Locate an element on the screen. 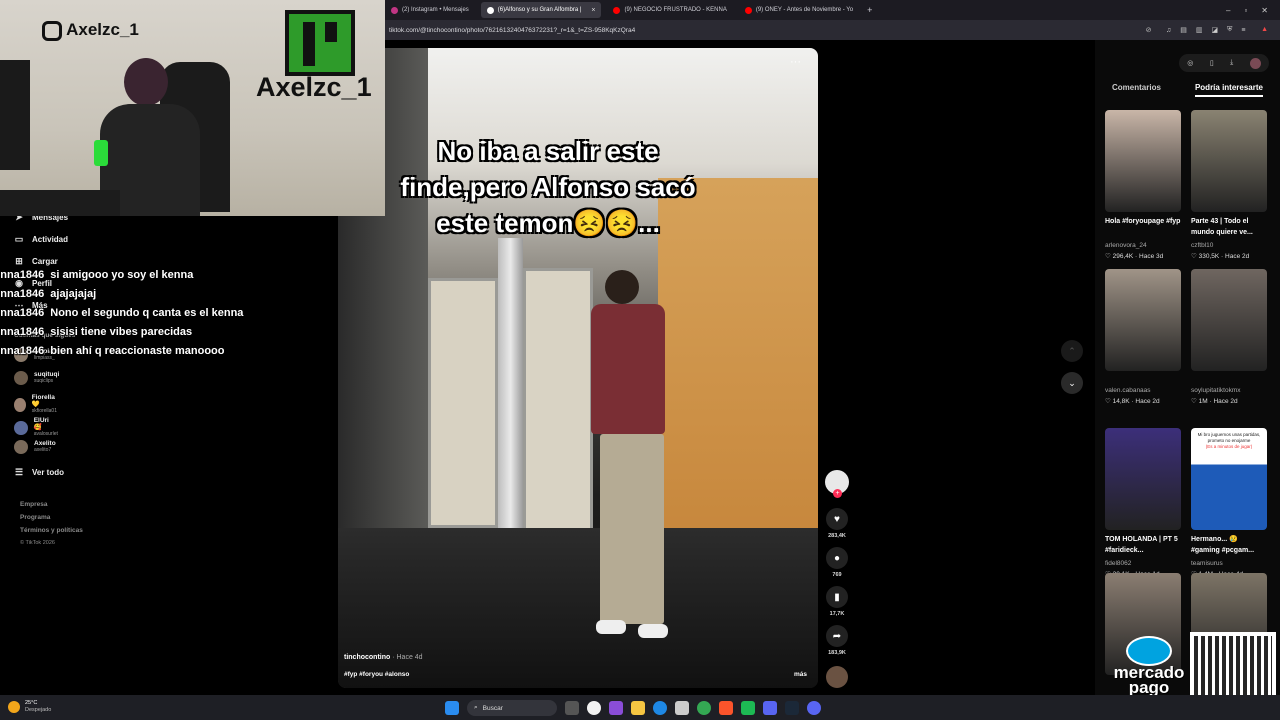  vpn-icon: ⛨ is located at coordinates (1229, 30).